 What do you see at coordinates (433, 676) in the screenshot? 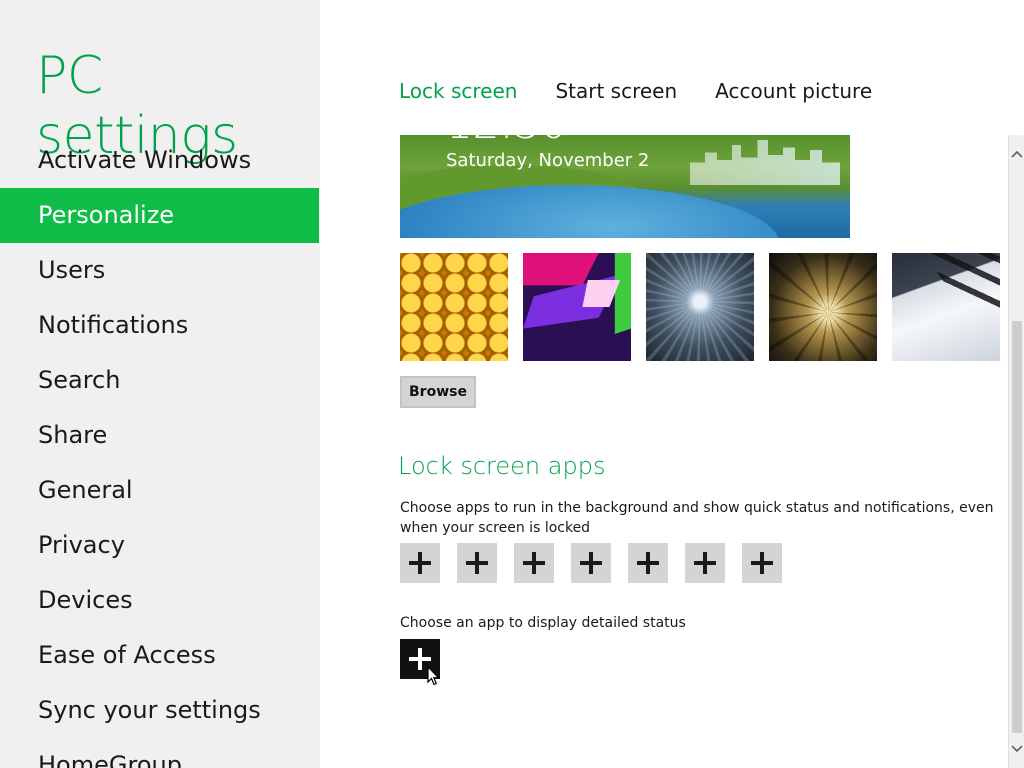
I see `mouse-pointer-icon` at bounding box center [433, 676].